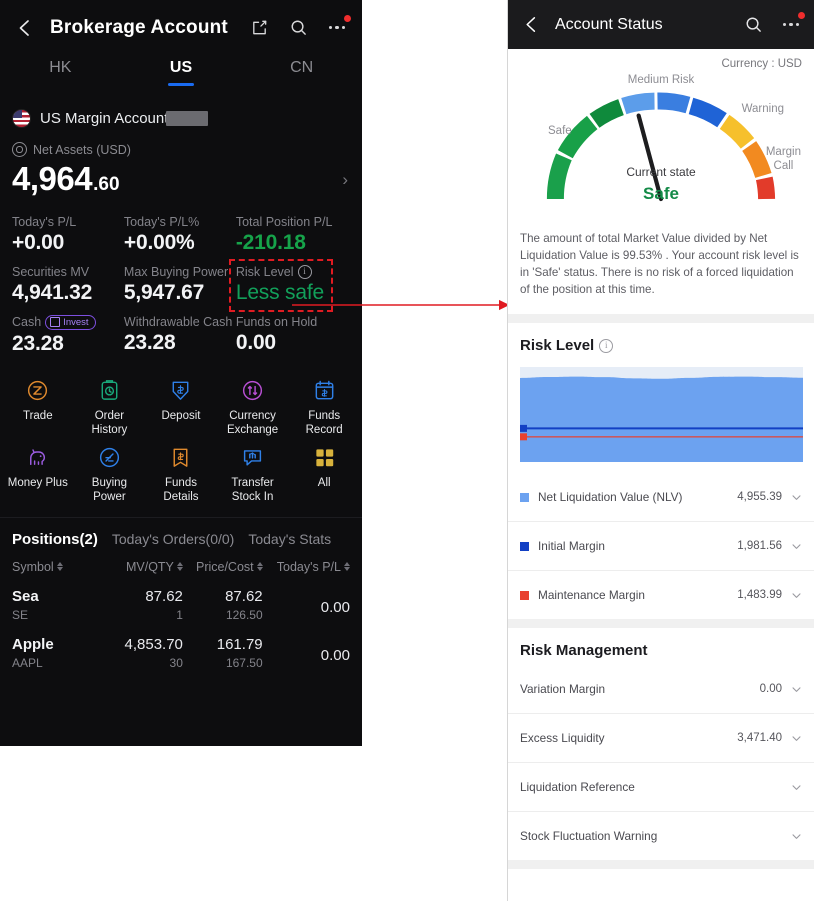  Describe the element at coordinates (252, 489) in the screenshot. I see `action-label: Transfer Stock In` at that location.